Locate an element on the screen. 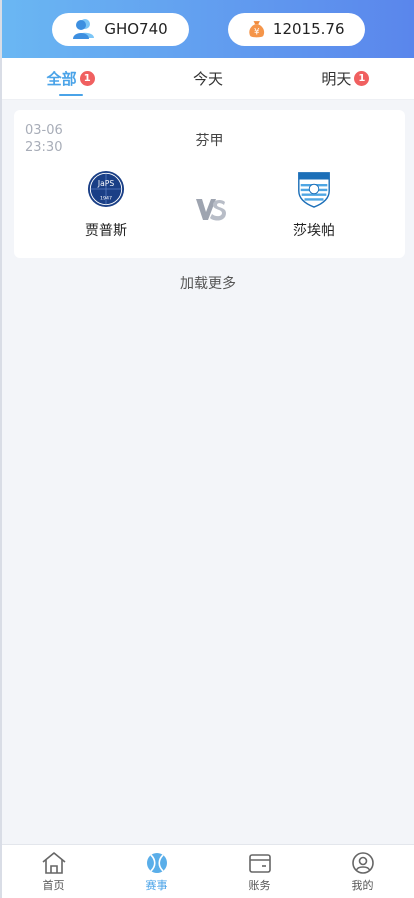 This screenshot has width=414, height=898. away-team: 莎埃帕 is located at coordinates (314, 205).